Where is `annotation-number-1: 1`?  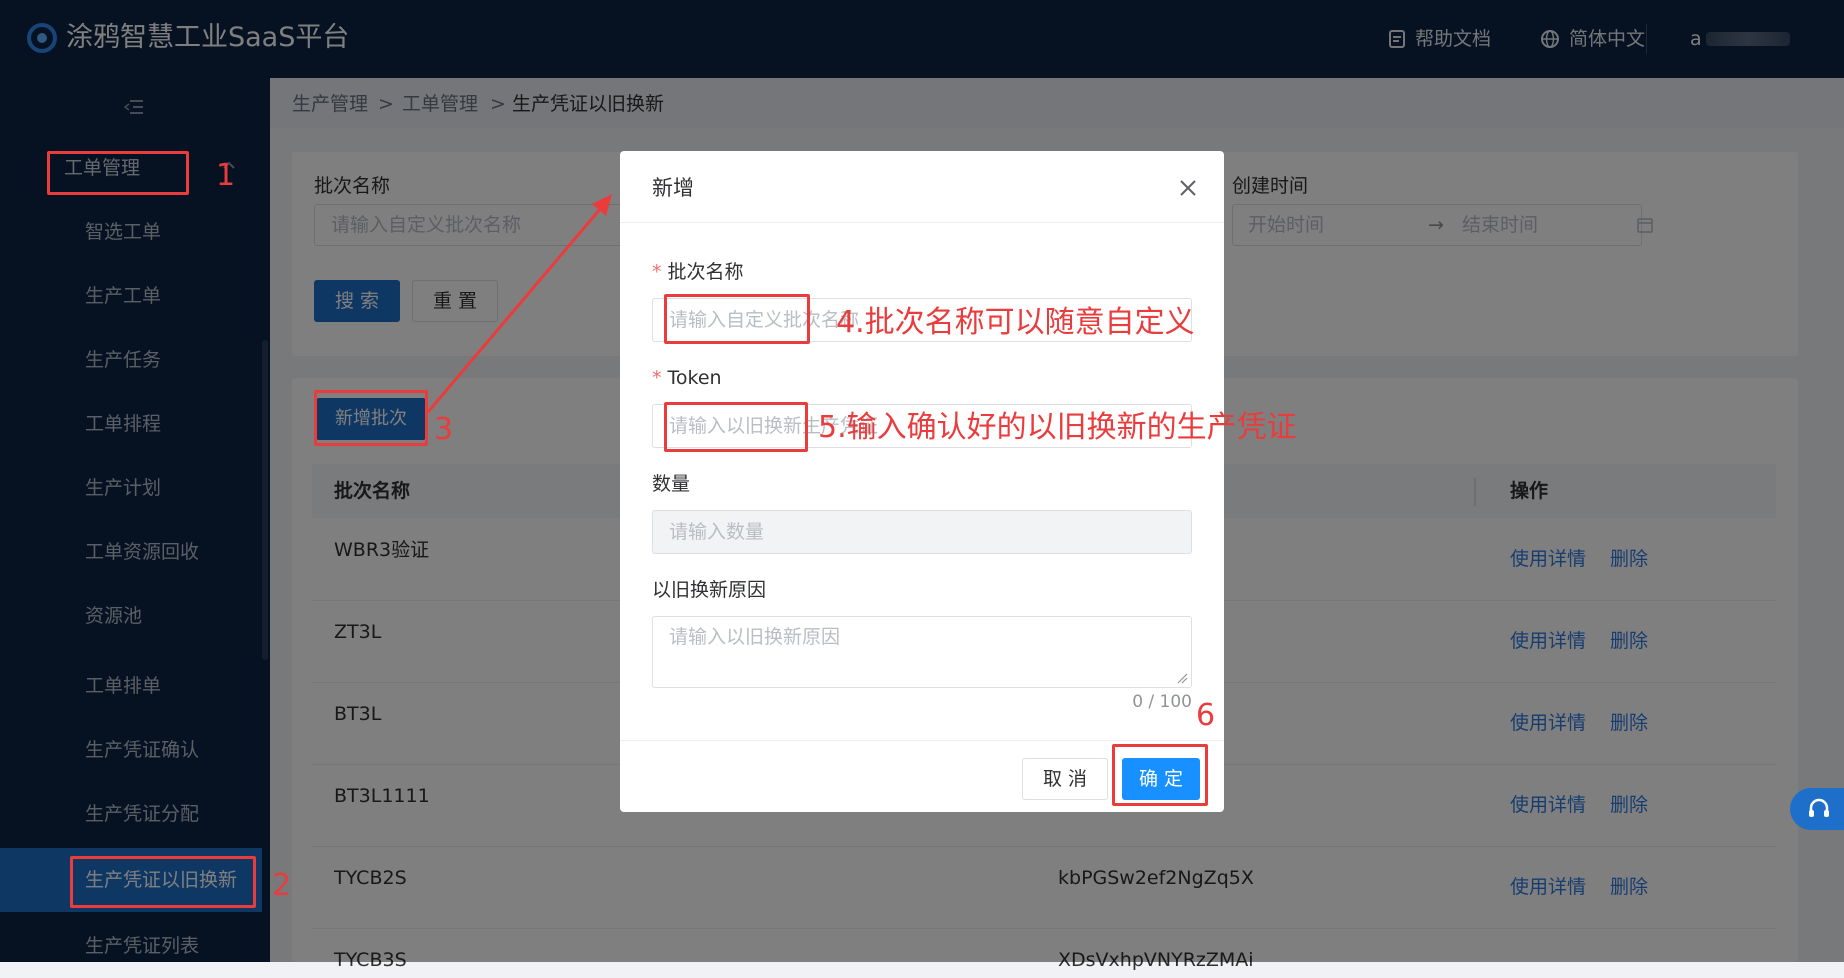
annotation-number-1: 1 is located at coordinates (226, 175).